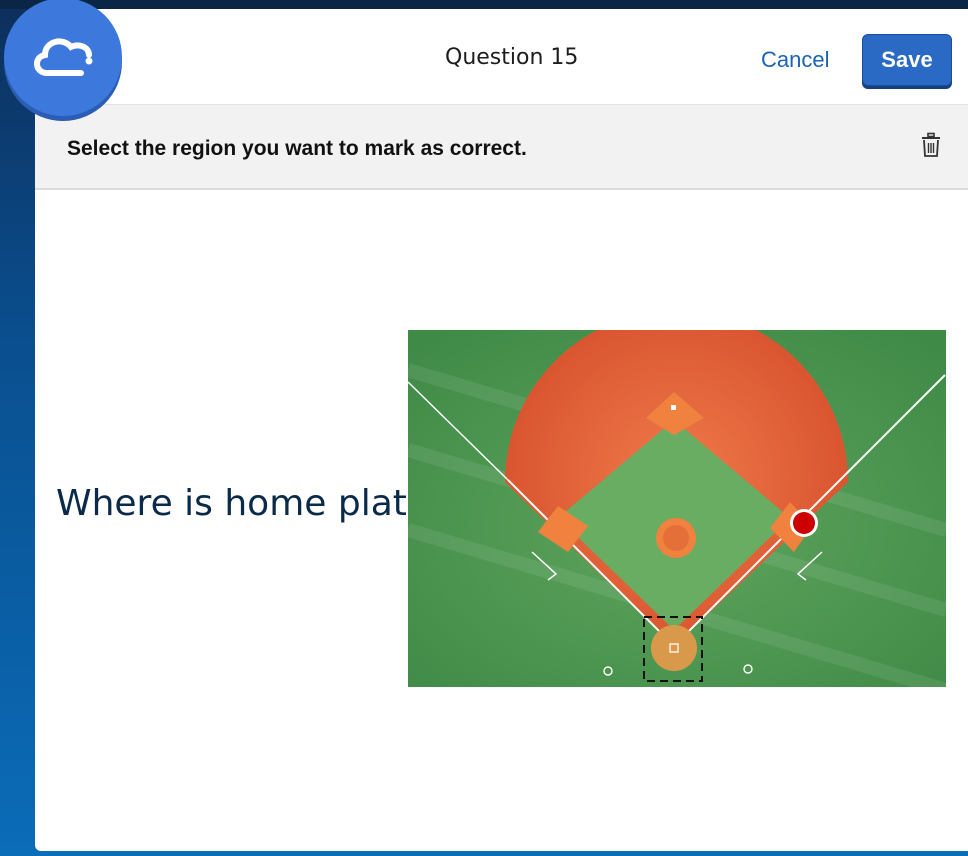  I want to click on editor-header: Question 15 Cancel Save, so click(501, 56).